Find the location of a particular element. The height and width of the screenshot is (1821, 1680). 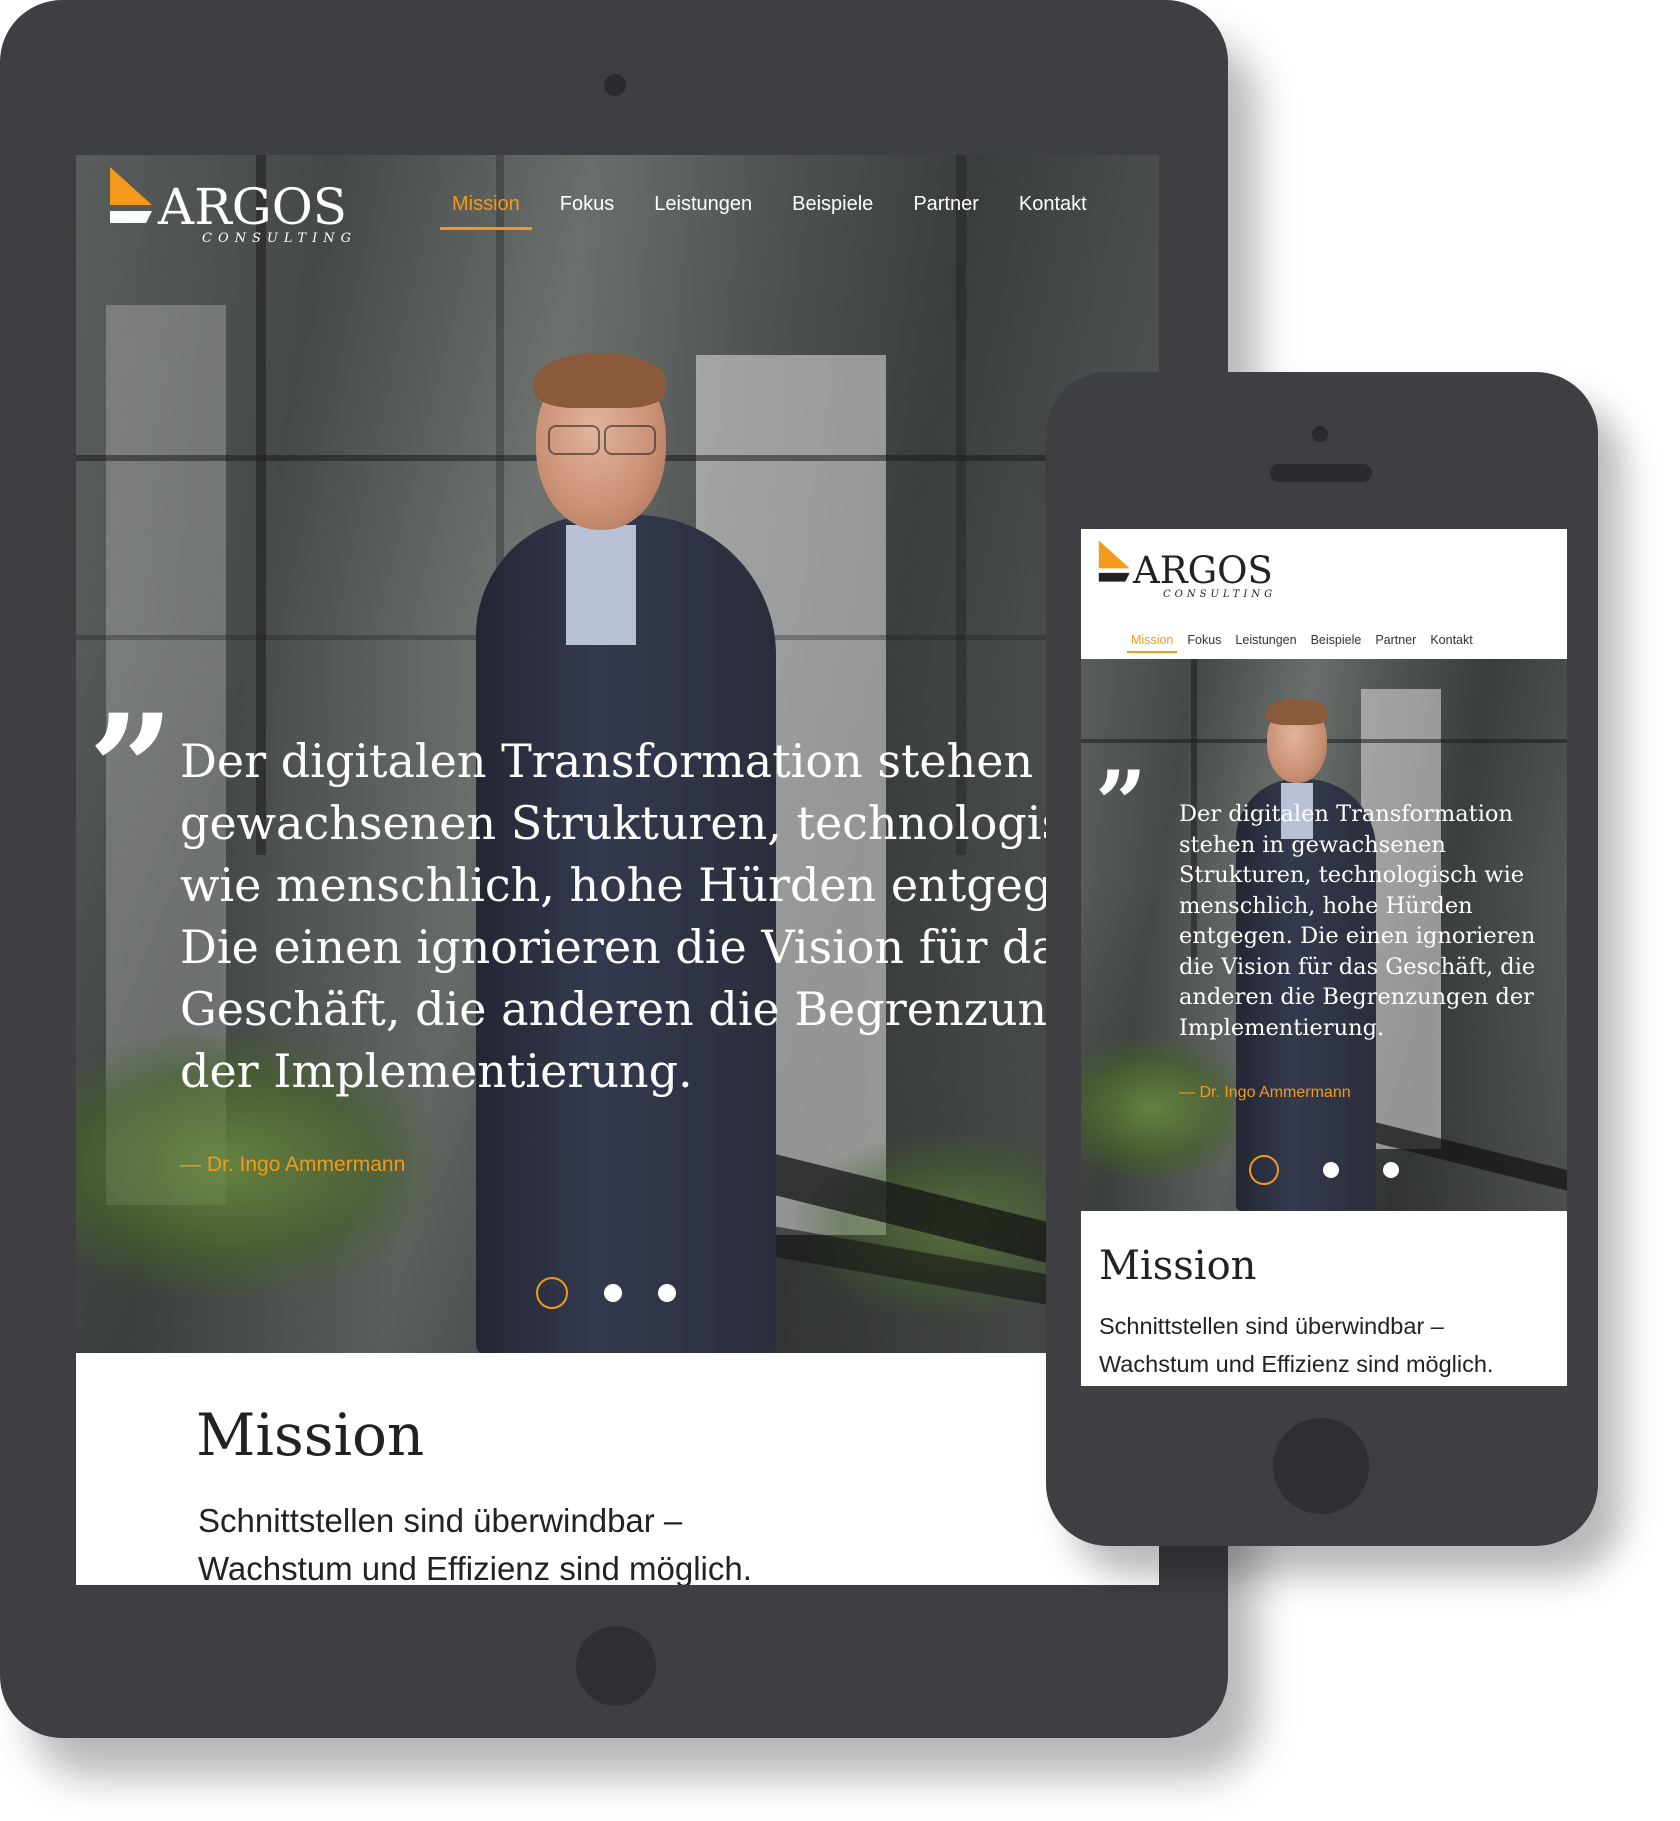

phone-home-button is located at coordinates (1321, 1466).